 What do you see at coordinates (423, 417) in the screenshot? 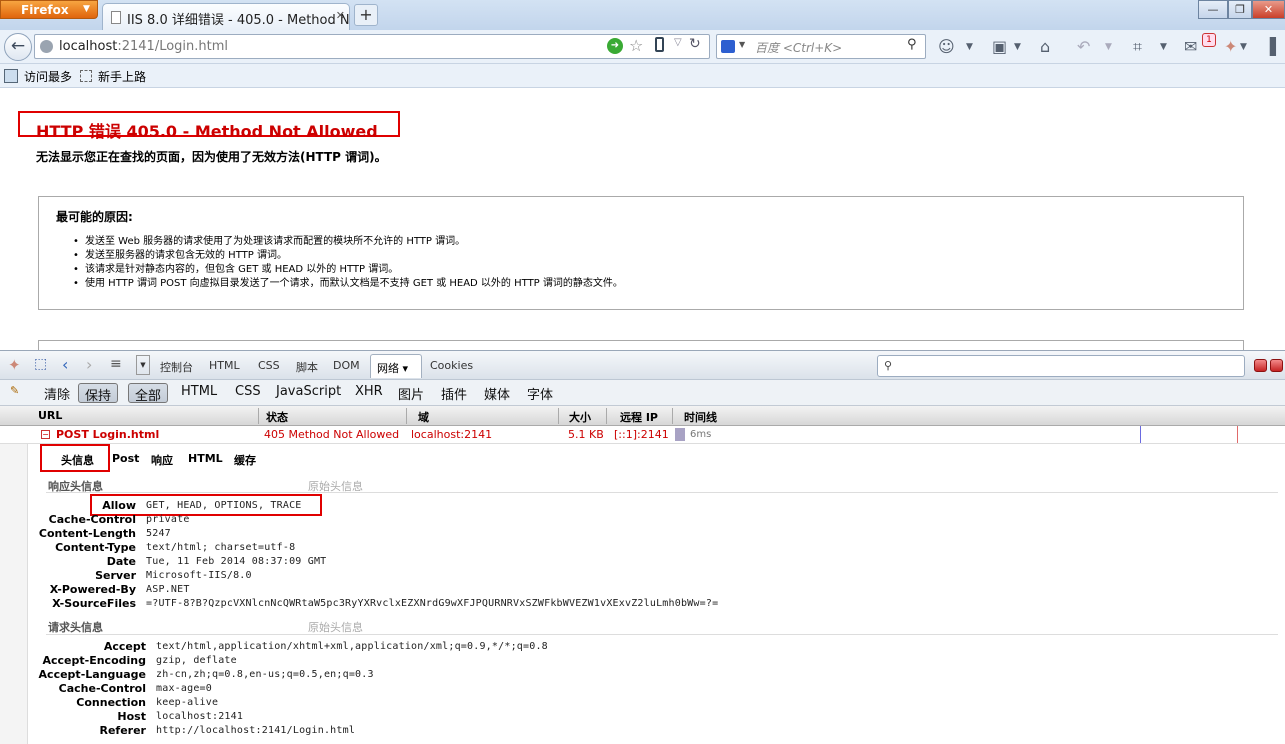
I see `column-domain: 域` at bounding box center [423, 417].